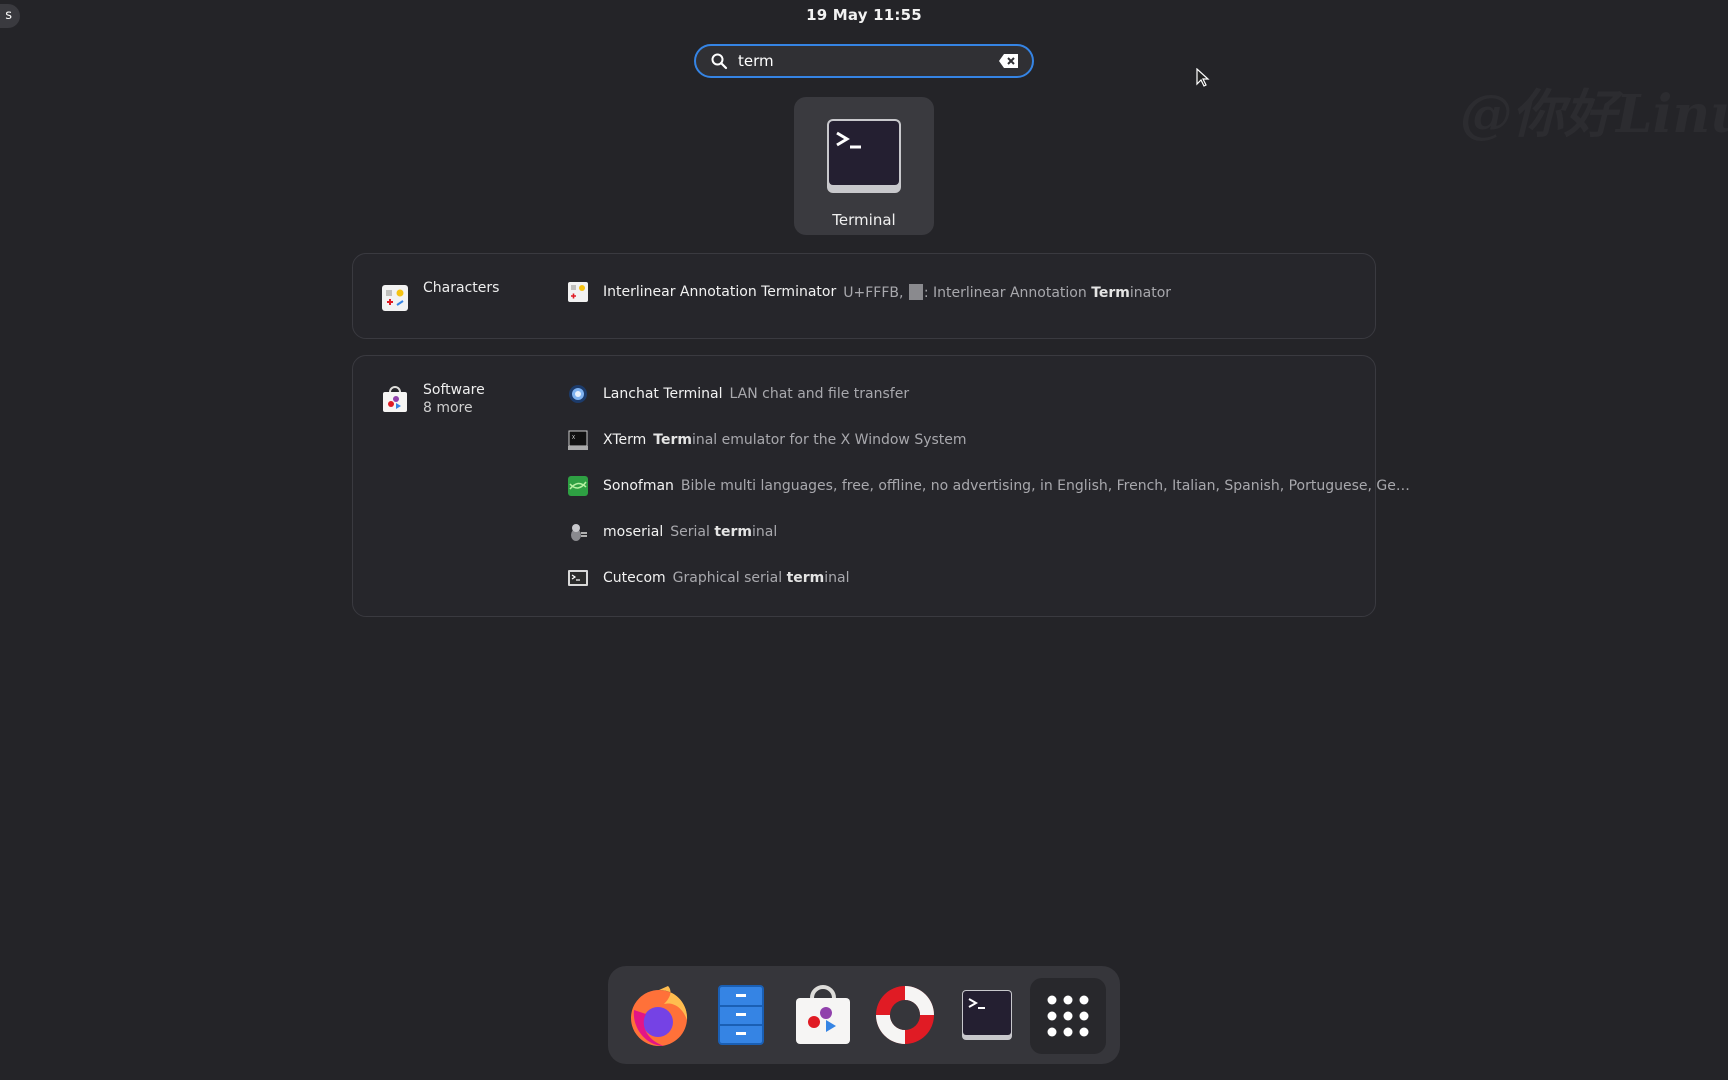 This screenshot has width=1728, height=1080. What do you see at coordinates (578, 440) in the screenshot?
I see `xterm-icon: X` at bounding box center [578, 440].